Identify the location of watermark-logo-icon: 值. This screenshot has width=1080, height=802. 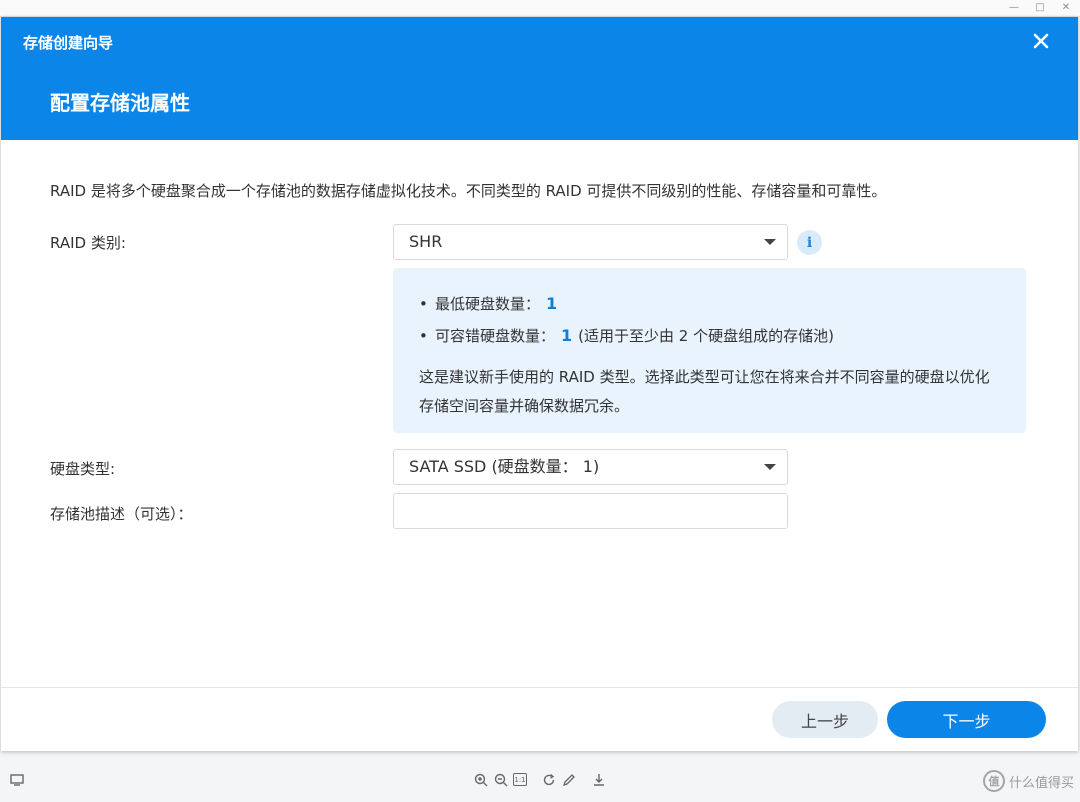
(993, 781).